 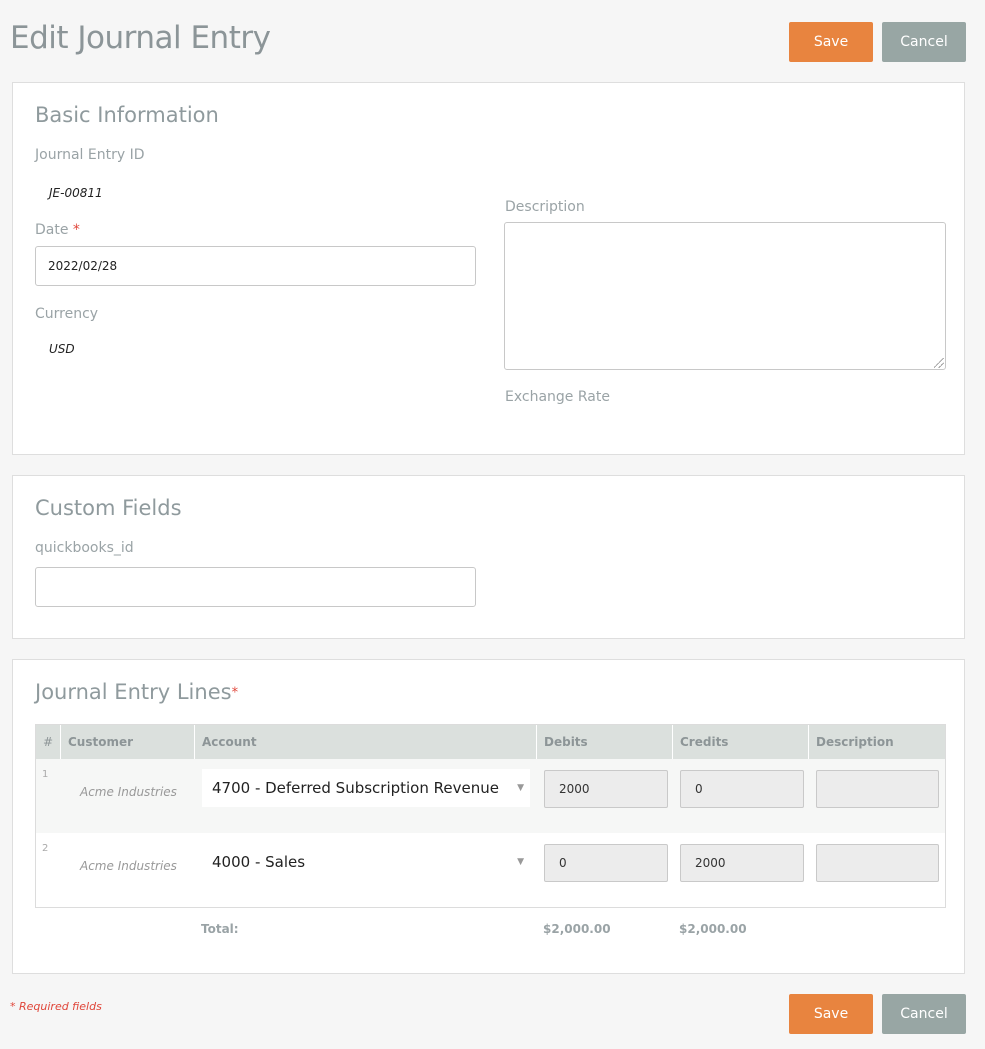 What do you see at coordinates (557, 397) in the screenshot?
I see `exchange-rate-label: Exchange Rate` at bounding box center [557, 397].